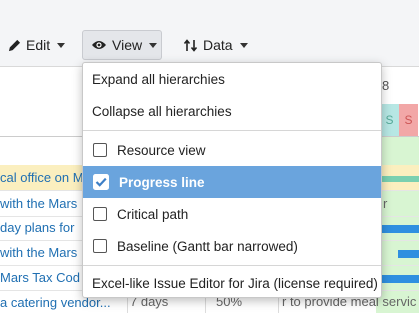  What do you see at coordinates (232, 79) in the screenshot?
I see `menu-item-expand-all: Expand all hierarchies` at bounding box center [232, 79].